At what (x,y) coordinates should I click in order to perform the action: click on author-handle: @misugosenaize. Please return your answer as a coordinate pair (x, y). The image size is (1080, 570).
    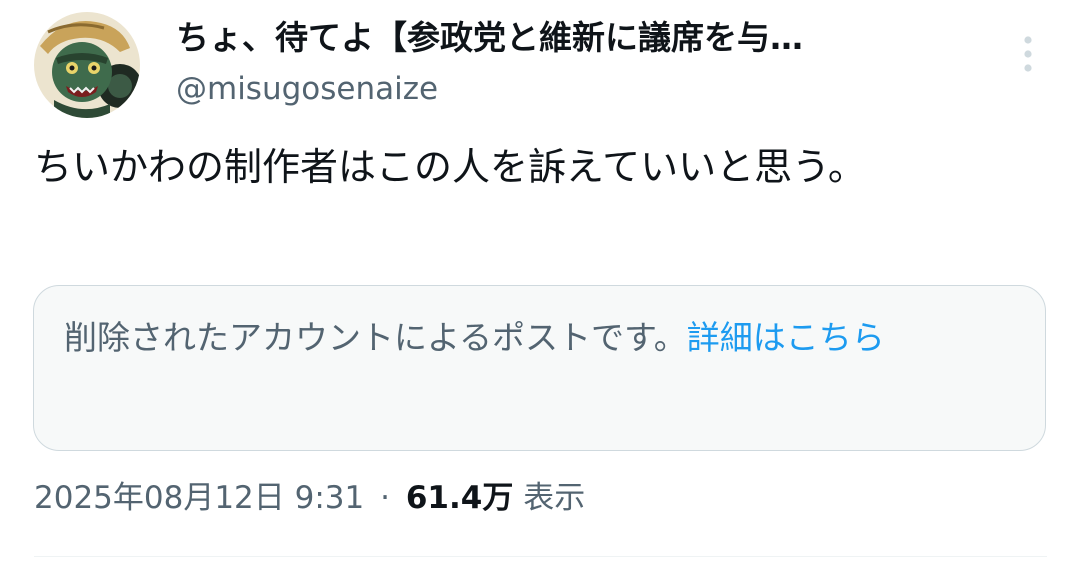
    Looking at the image, I should click on (307, 89).